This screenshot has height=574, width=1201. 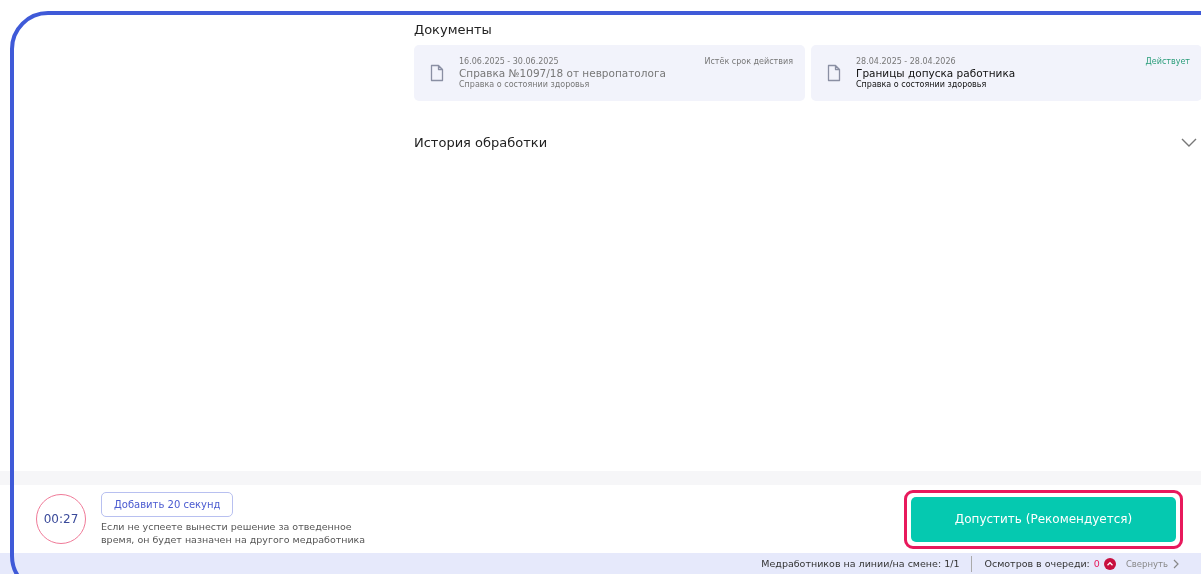 I want to click on staff-count: Медработников на линии/на смене: 1/1, so click(x=860, y=563).